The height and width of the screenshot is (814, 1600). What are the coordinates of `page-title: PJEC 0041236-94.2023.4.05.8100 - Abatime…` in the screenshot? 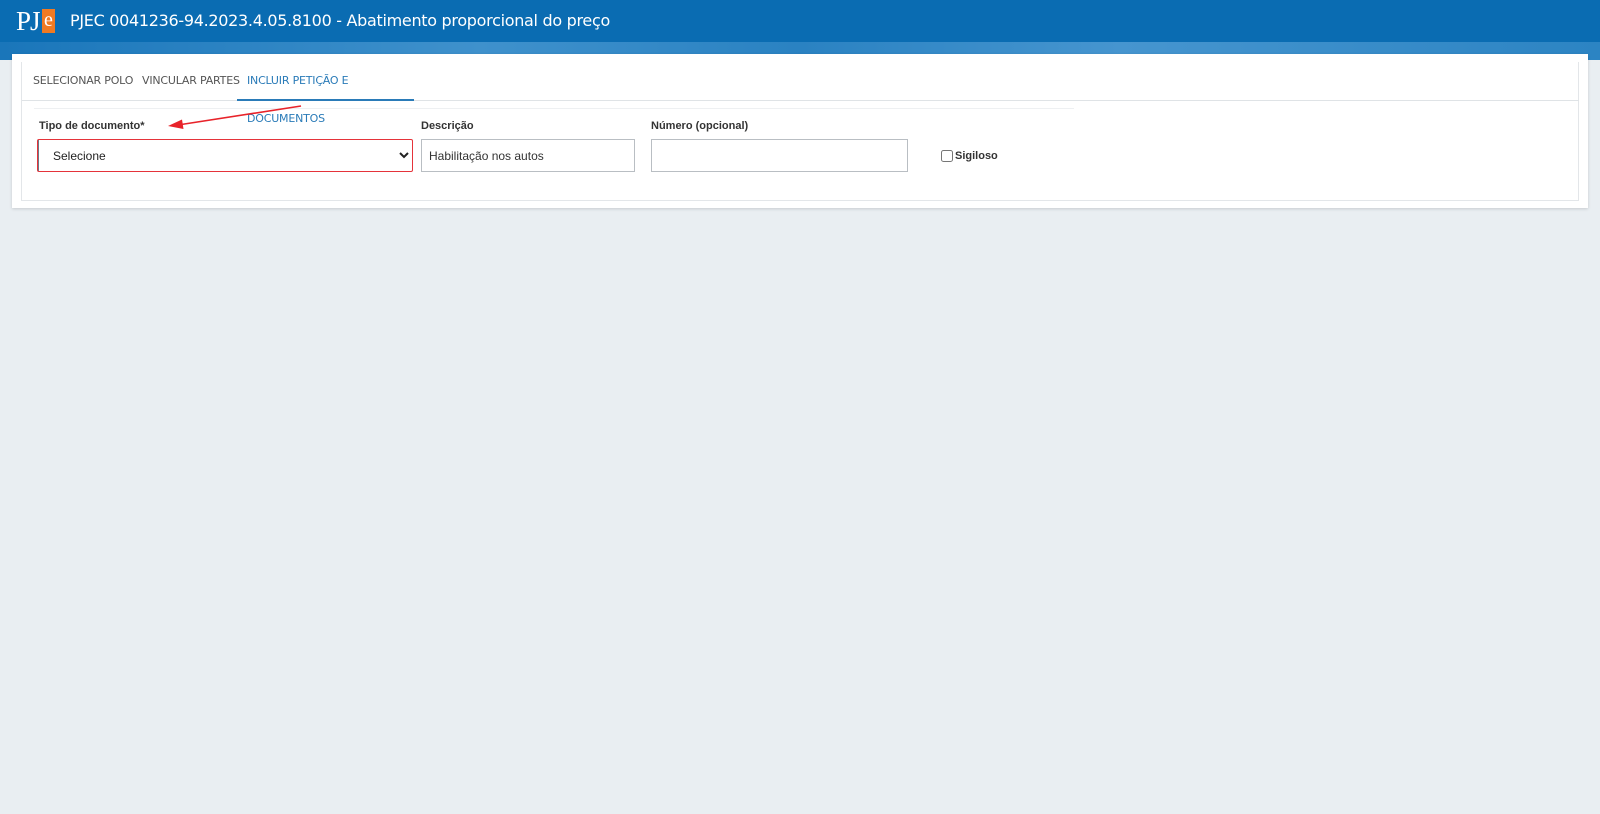 It's located at (340, 20).